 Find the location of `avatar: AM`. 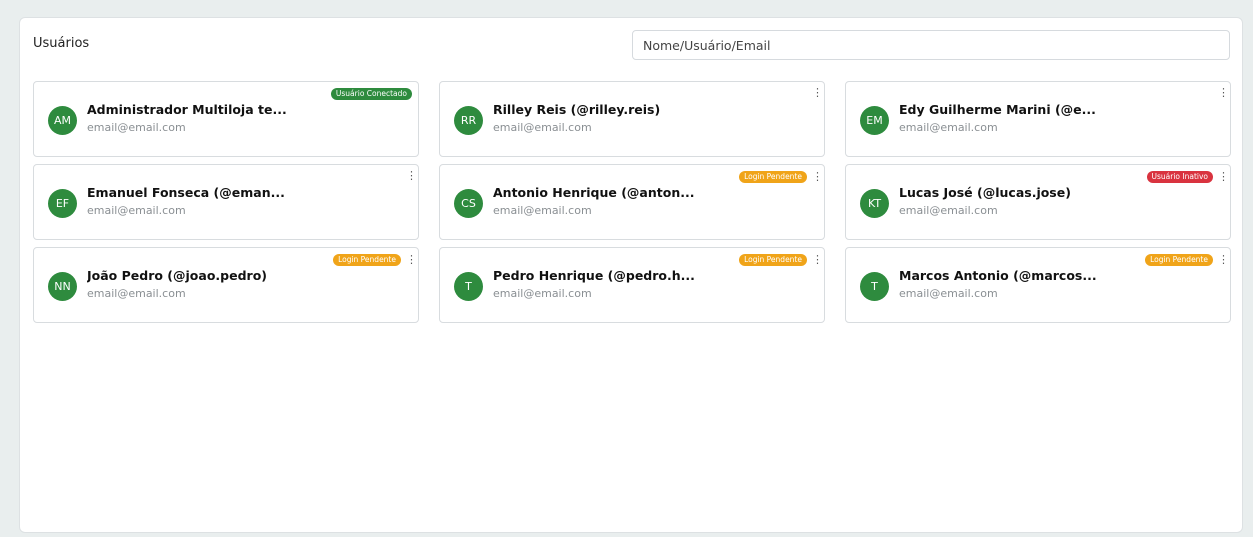

avatar: AM is located at coordinates (62, 120).